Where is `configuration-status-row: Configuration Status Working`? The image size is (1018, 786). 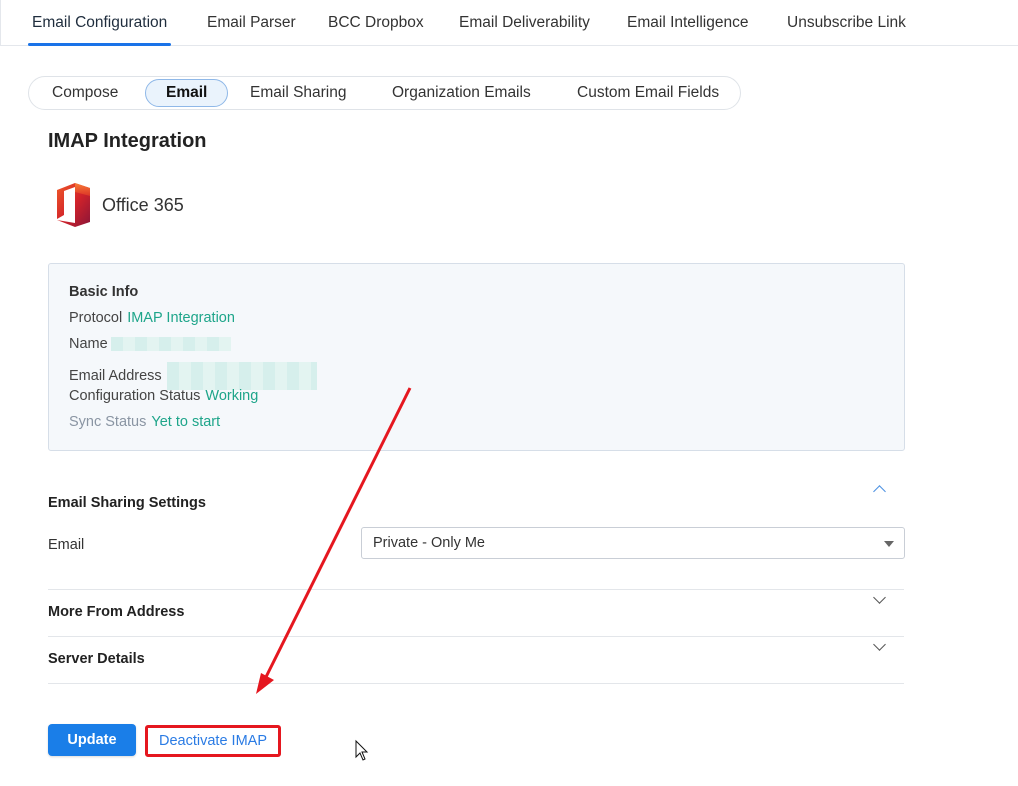
configuration-status-row: Configuration Status Working is located at coordinates (163, 396).